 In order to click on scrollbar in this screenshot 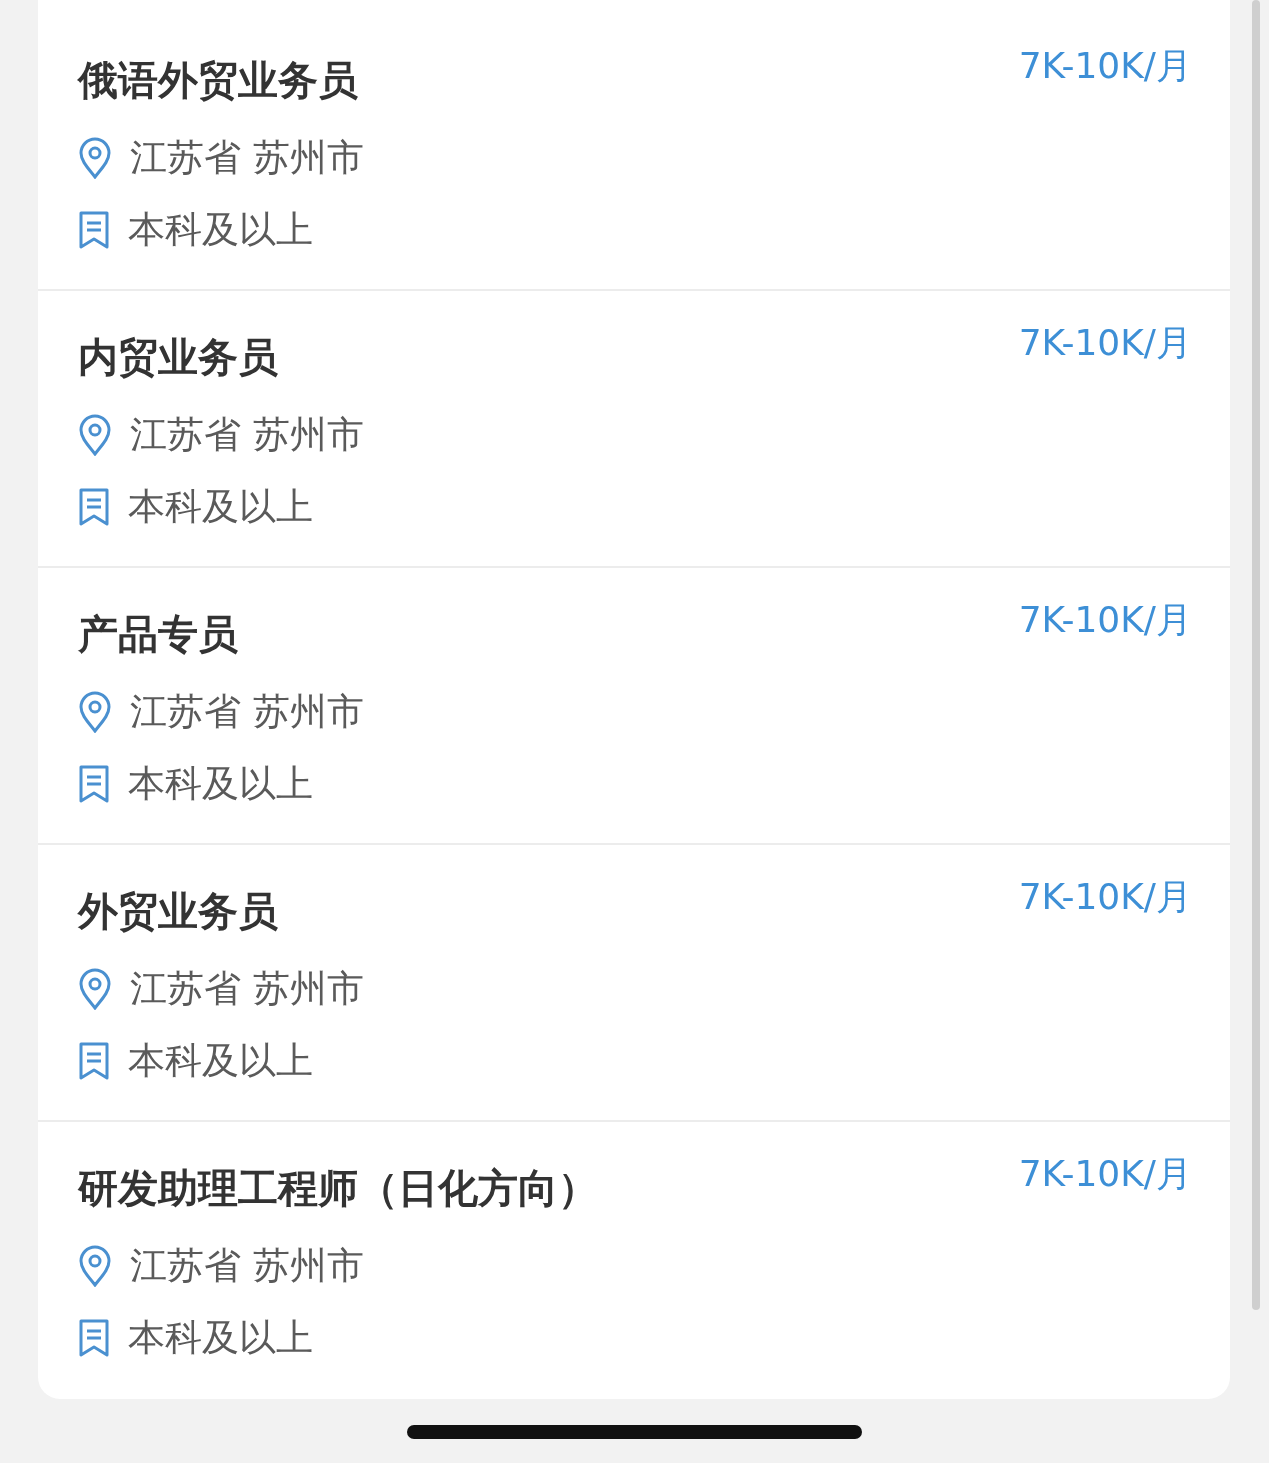, I will do `click(1256, 655)`.